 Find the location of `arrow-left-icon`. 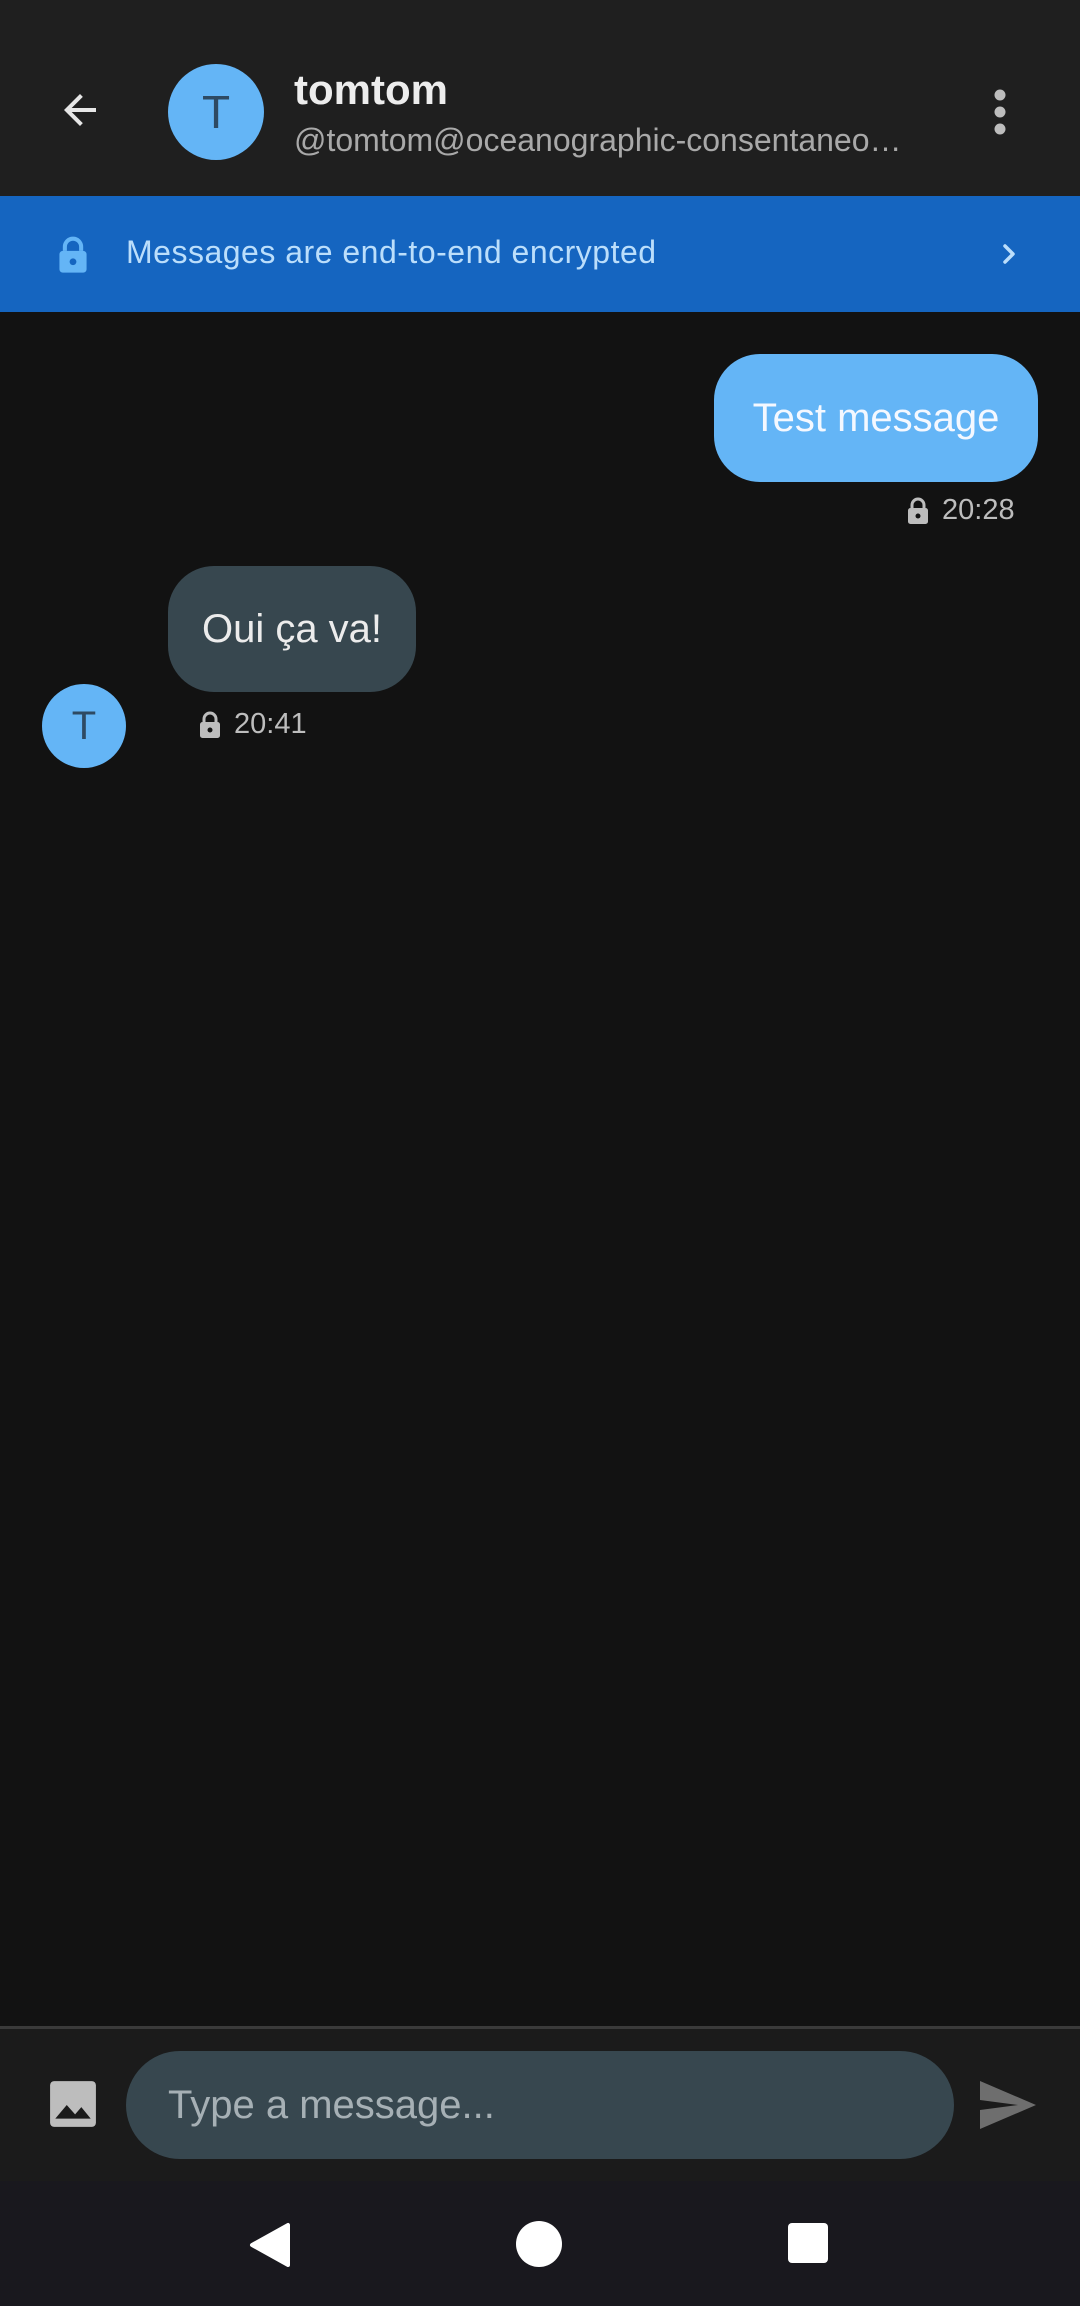

arrow-left-icon is located at coordinates (80, 110).